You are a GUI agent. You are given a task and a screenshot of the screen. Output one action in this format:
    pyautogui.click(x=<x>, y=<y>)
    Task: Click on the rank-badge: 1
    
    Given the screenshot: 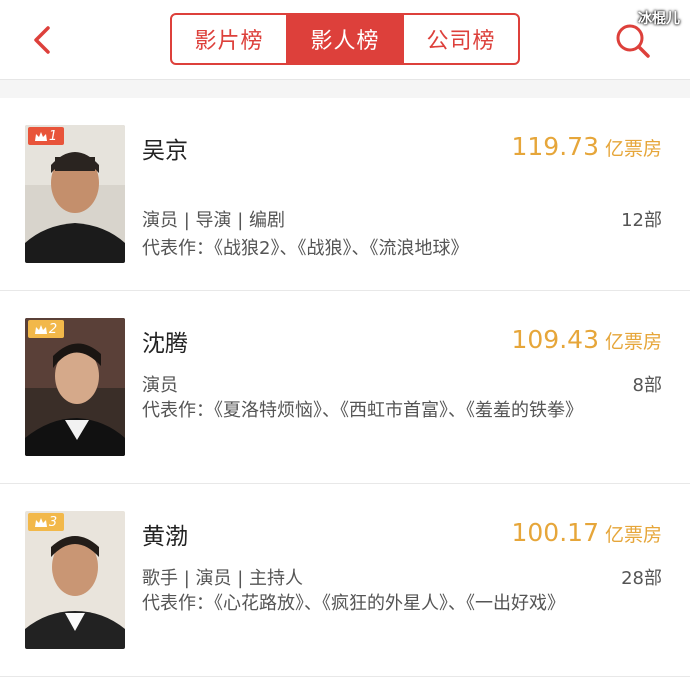 What is the action you would take?
    pyautogui.click(x=46, y=136)
    